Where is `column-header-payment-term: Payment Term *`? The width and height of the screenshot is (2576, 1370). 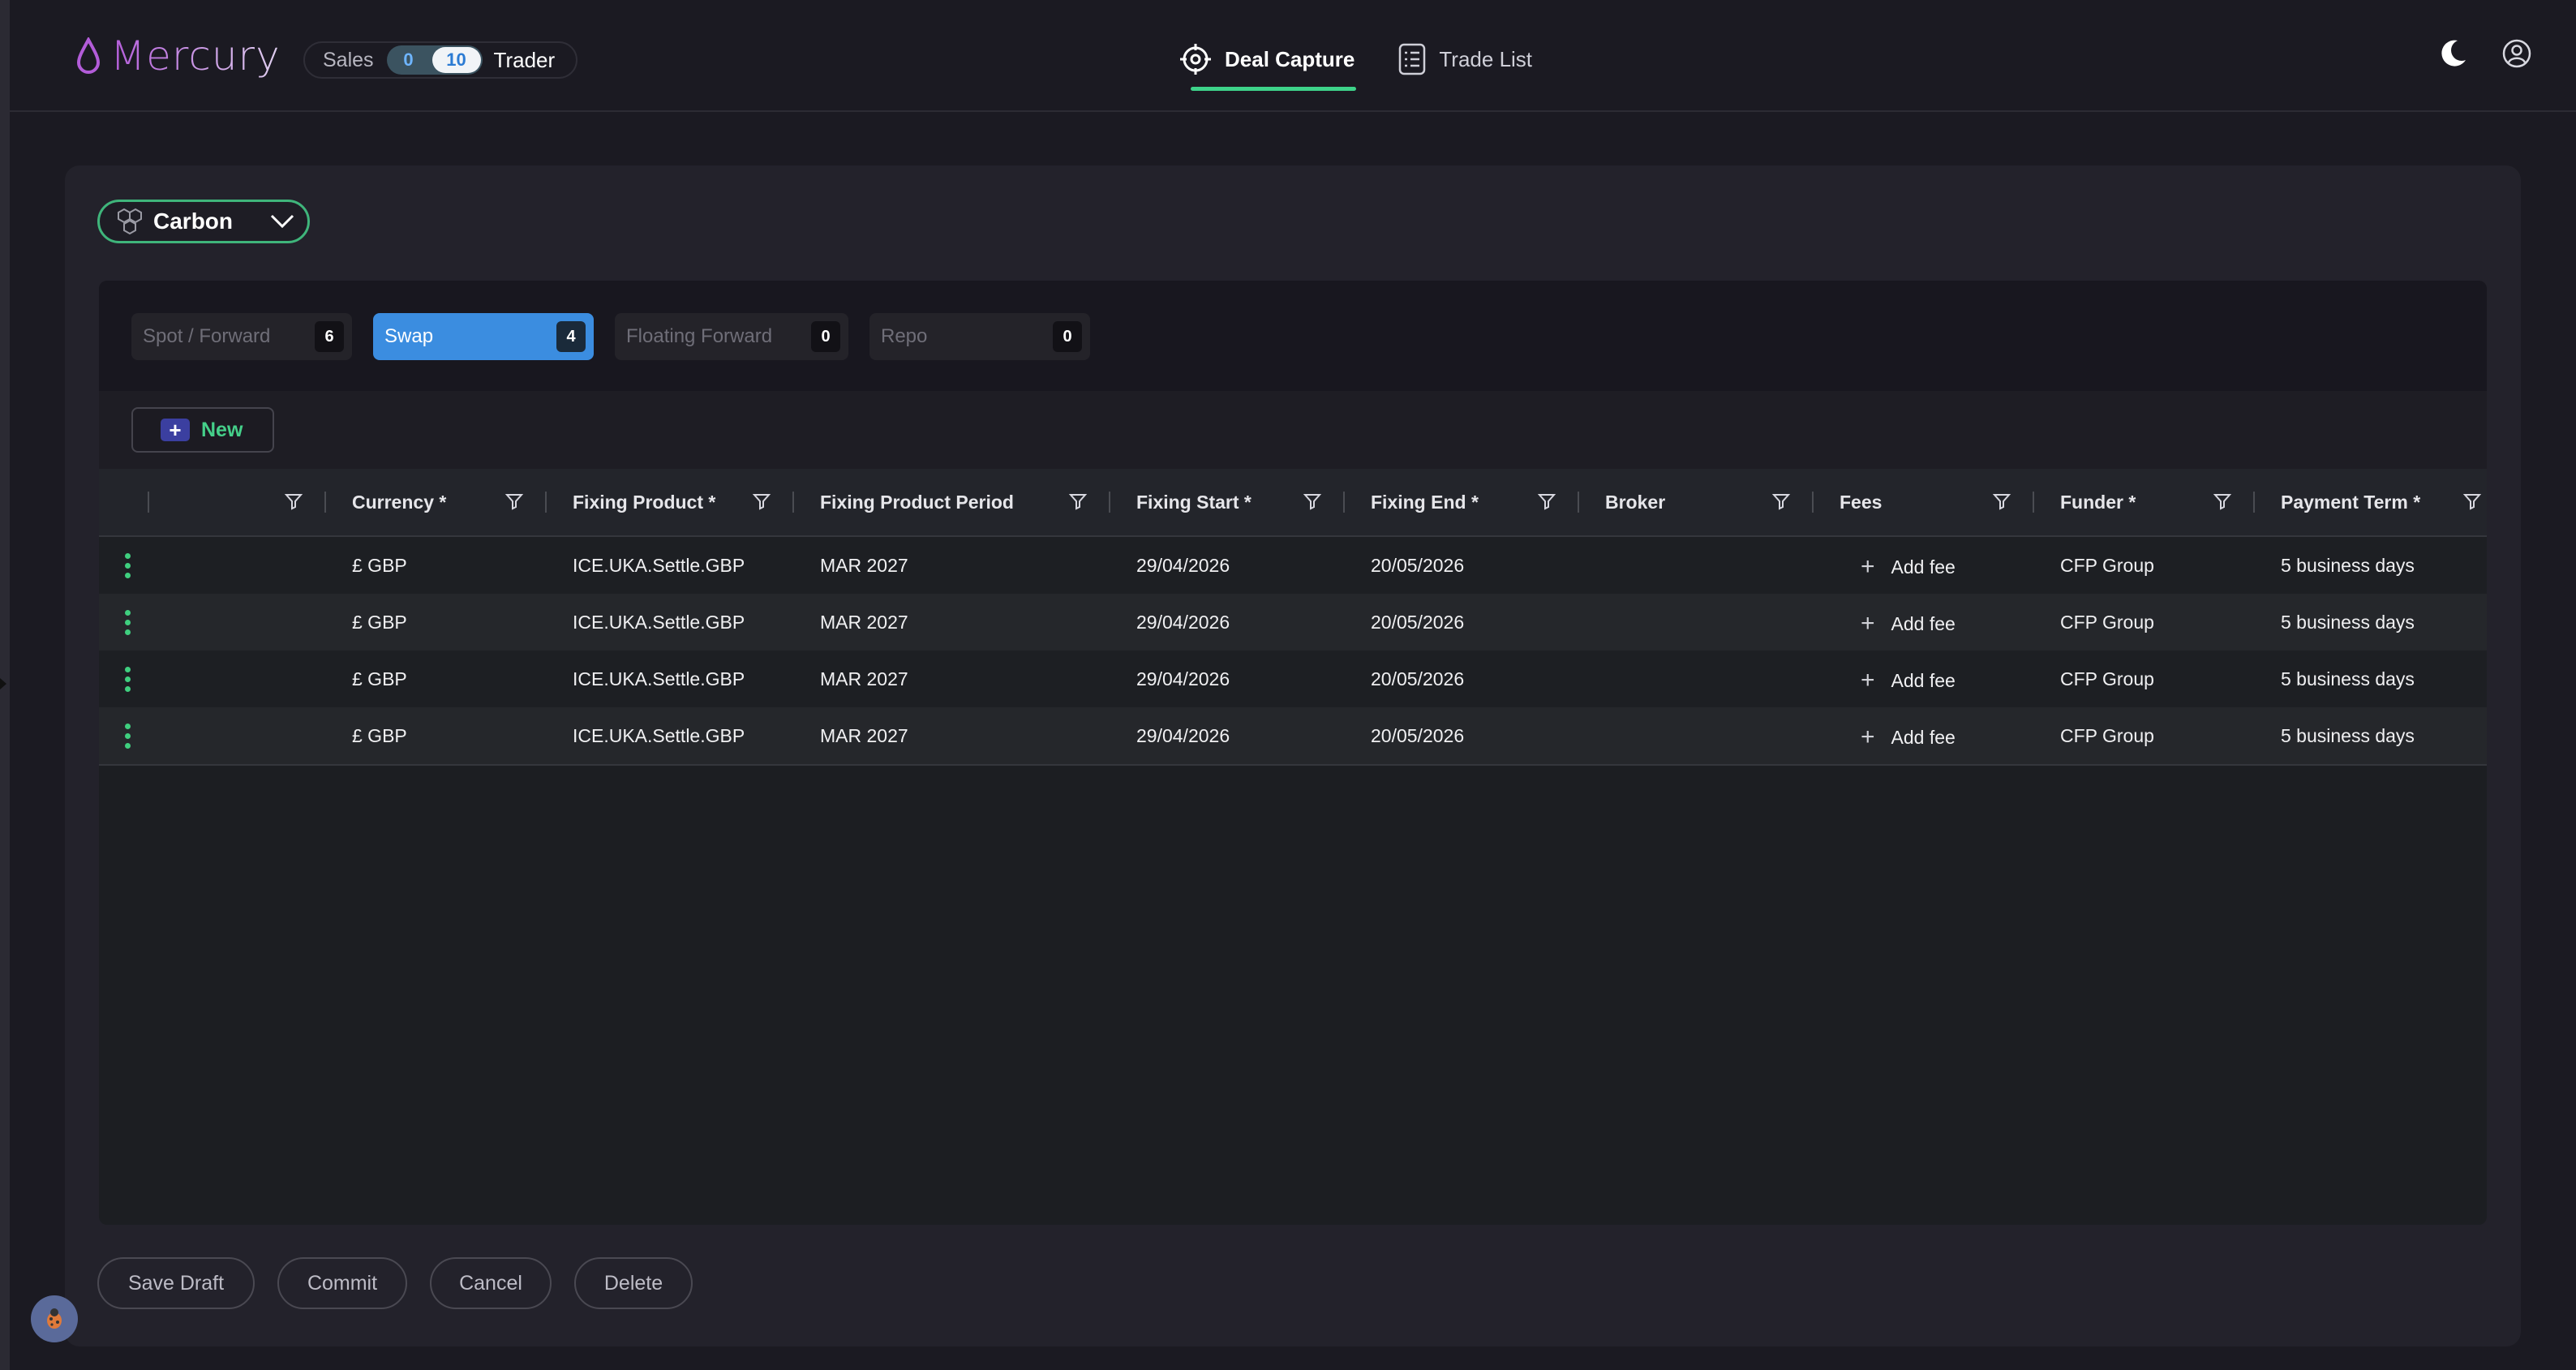
column-header-payment-term: Payment Term * is located at coordinates (2371, 502).